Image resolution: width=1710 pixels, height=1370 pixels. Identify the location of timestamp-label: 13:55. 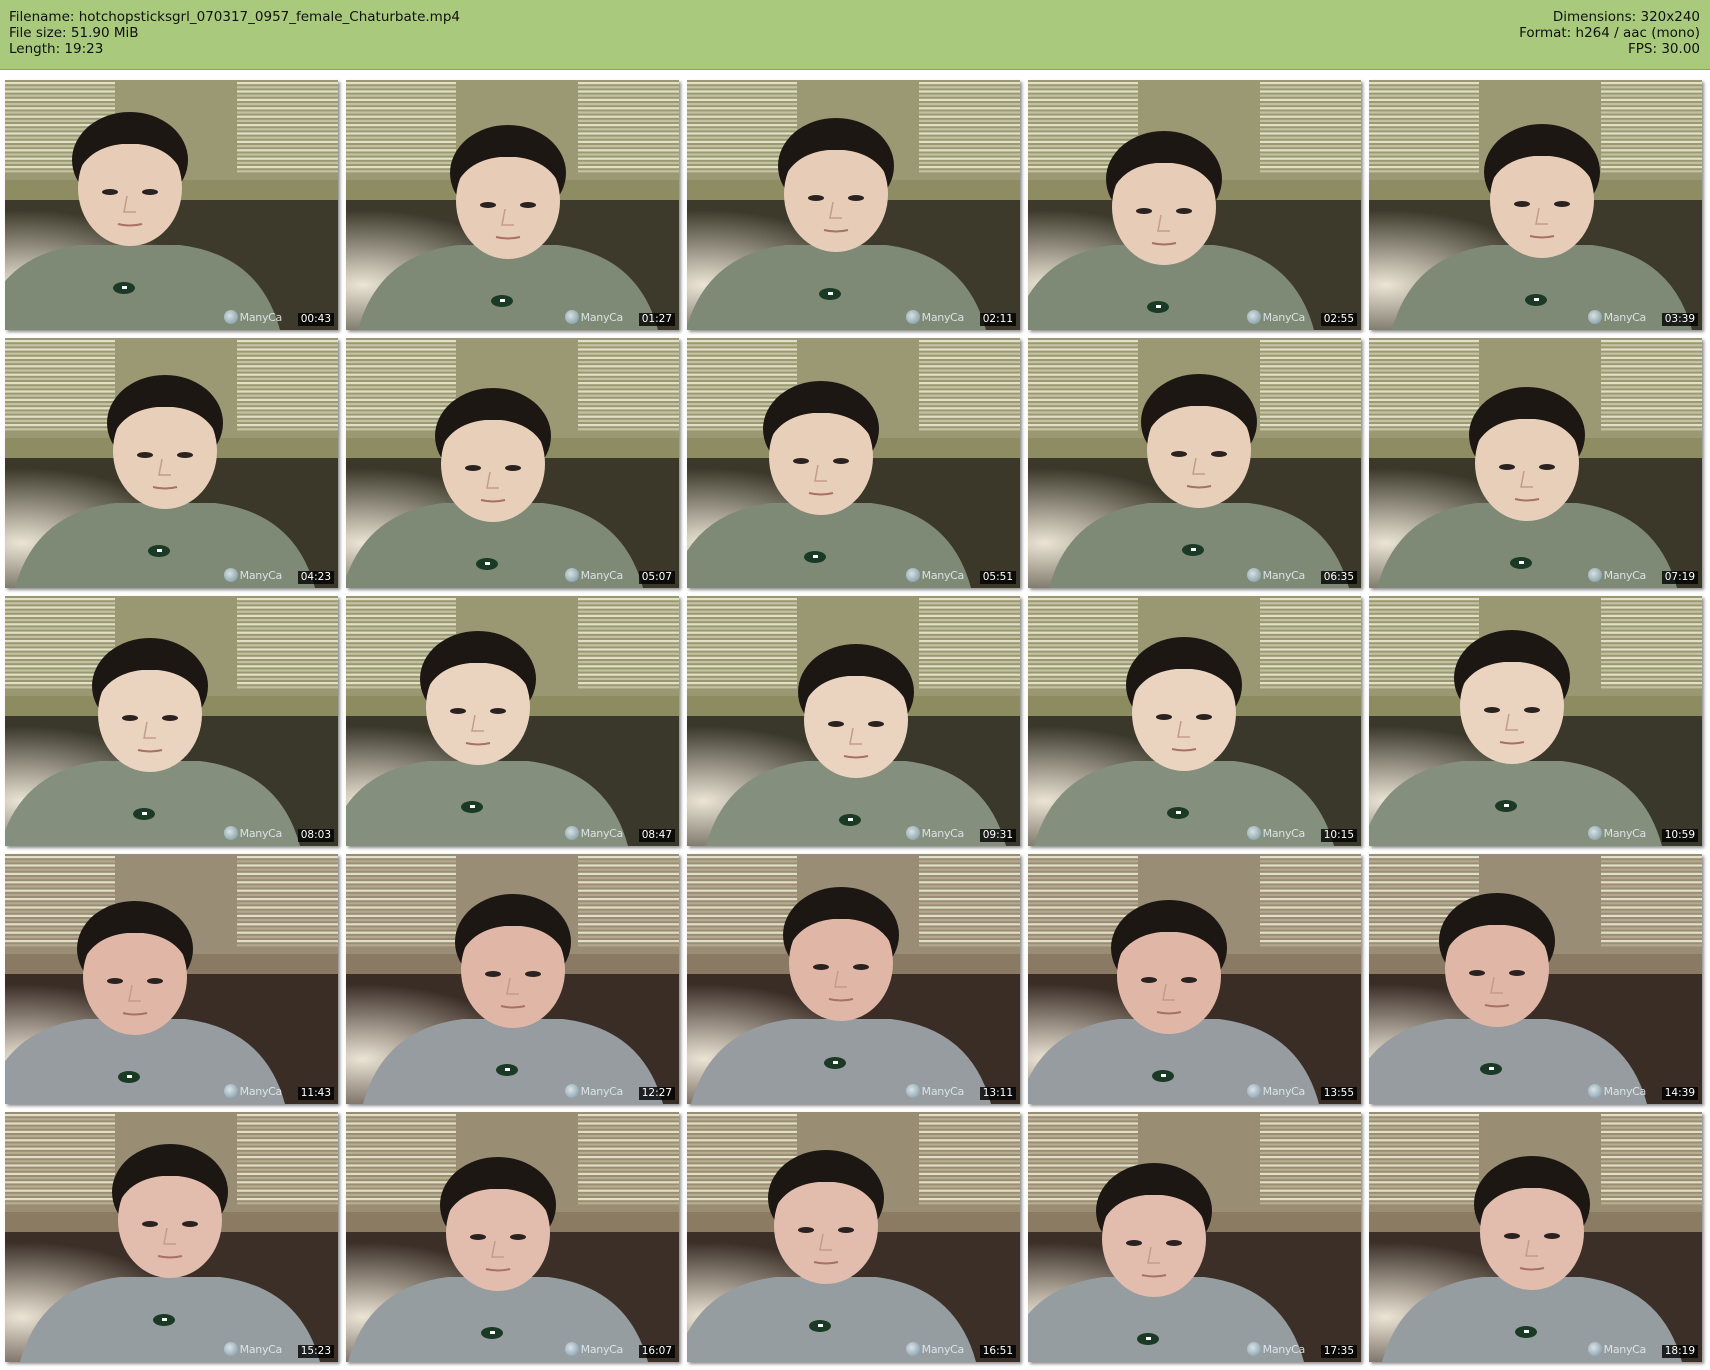
(1338, 1093).